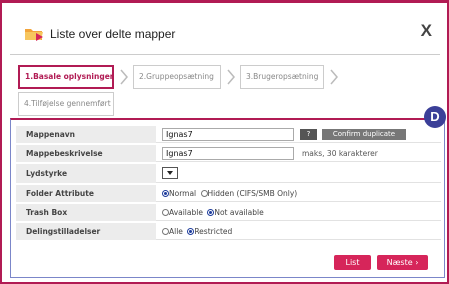 The height and width of the screenshot is (284, 449). What do you see at coordinates (252, 193) in the screenshot?
I see `option-hidden: Hidden (CIFS/SMB Only)` at bounding box center [252, 193].